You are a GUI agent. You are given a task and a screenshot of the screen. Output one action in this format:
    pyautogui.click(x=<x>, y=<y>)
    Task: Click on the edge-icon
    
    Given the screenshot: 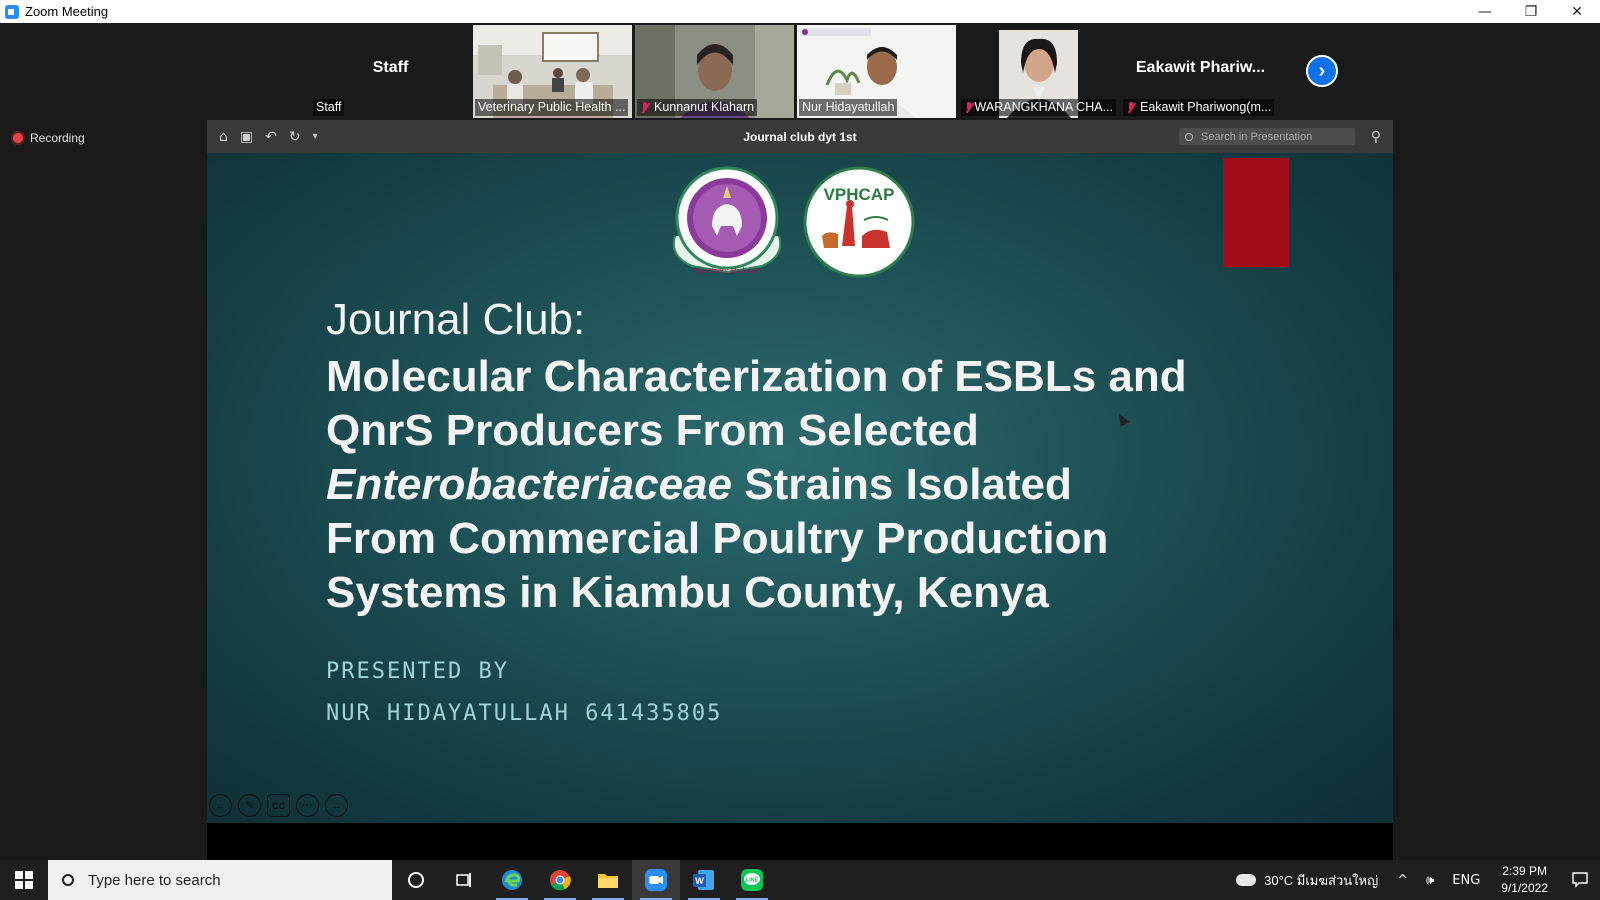 What is the action you would take?
    pyautogui.click(x=512, y=880)
    